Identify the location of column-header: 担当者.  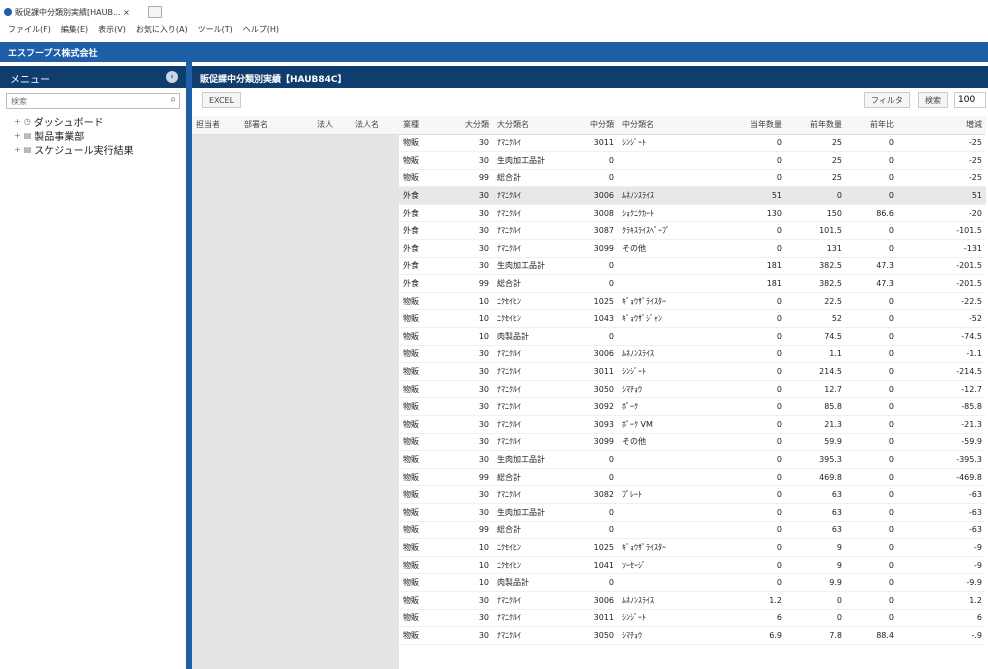
(216, 125).